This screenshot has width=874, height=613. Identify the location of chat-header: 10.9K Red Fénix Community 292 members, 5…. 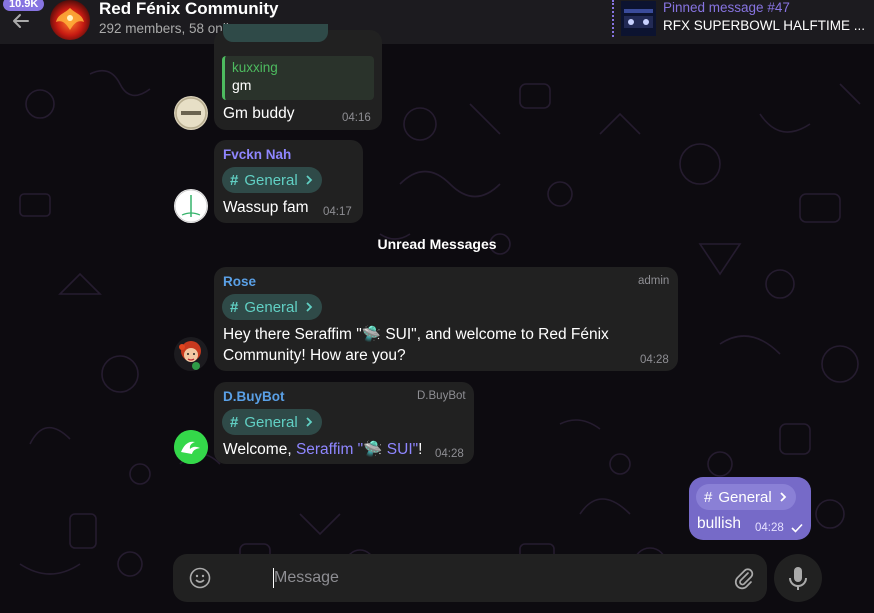
(437, 22).